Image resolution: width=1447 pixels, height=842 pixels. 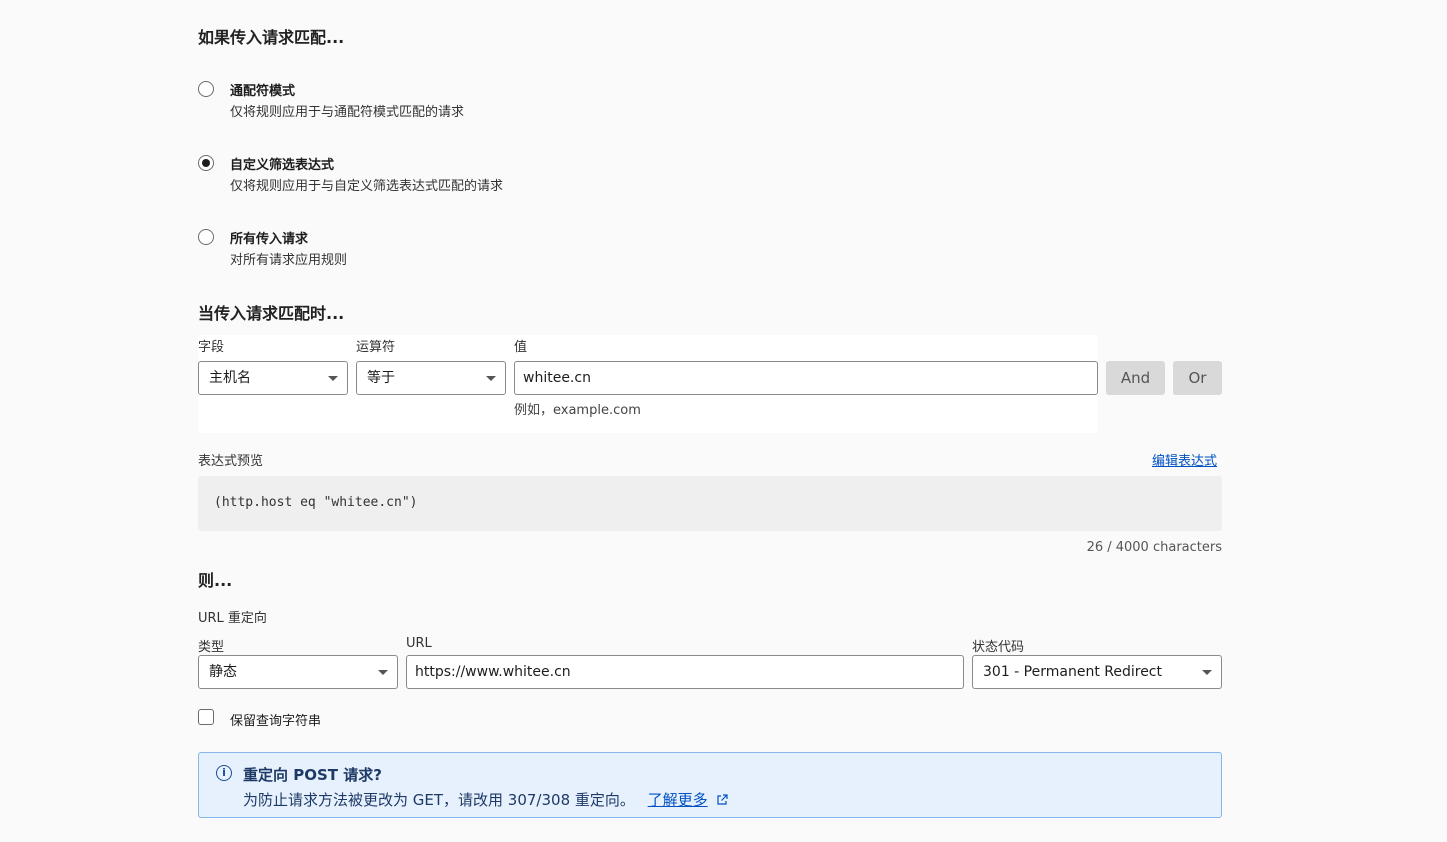 I want to click on radio-wildcard, so click(x=206, y=89).